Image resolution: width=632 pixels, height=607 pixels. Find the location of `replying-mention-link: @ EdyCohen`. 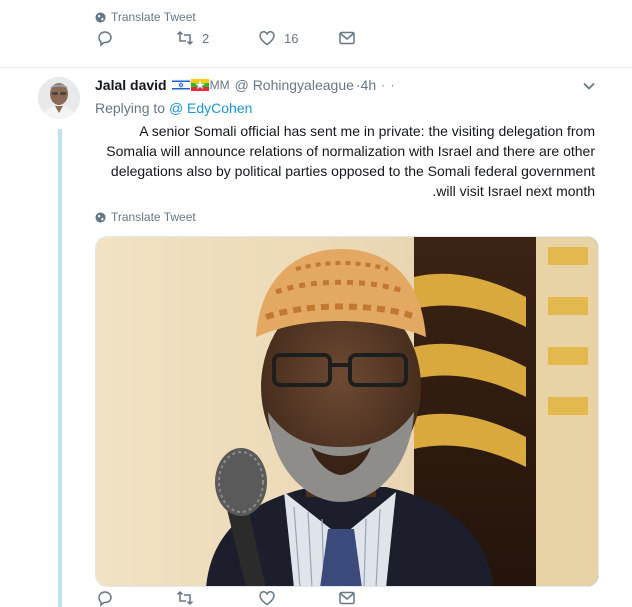

replying-mention-link: @ EdyCohen is located at coordinates (210, 108).